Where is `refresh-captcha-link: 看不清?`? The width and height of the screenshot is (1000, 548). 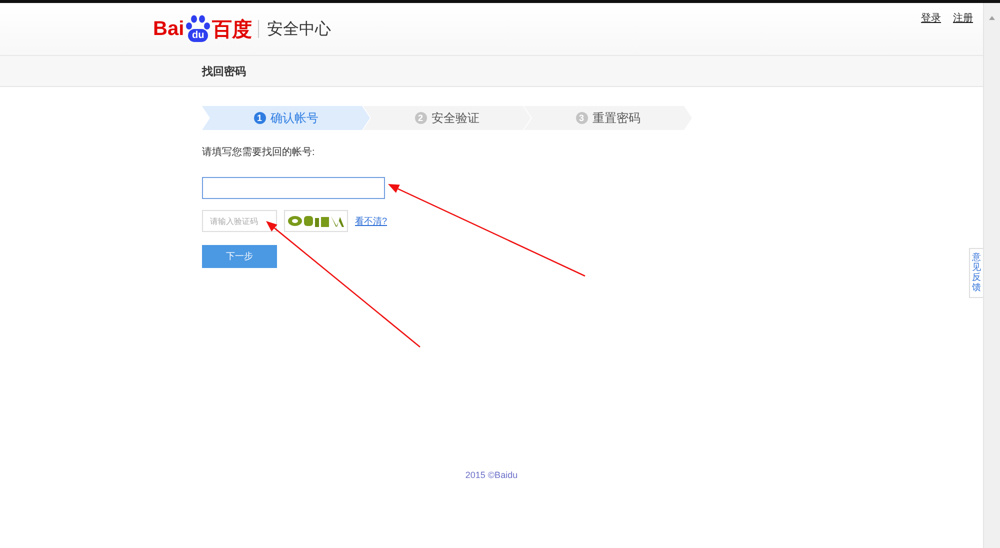
refresh-captcha-link: 看不清? is located at coordinates (371, 221).